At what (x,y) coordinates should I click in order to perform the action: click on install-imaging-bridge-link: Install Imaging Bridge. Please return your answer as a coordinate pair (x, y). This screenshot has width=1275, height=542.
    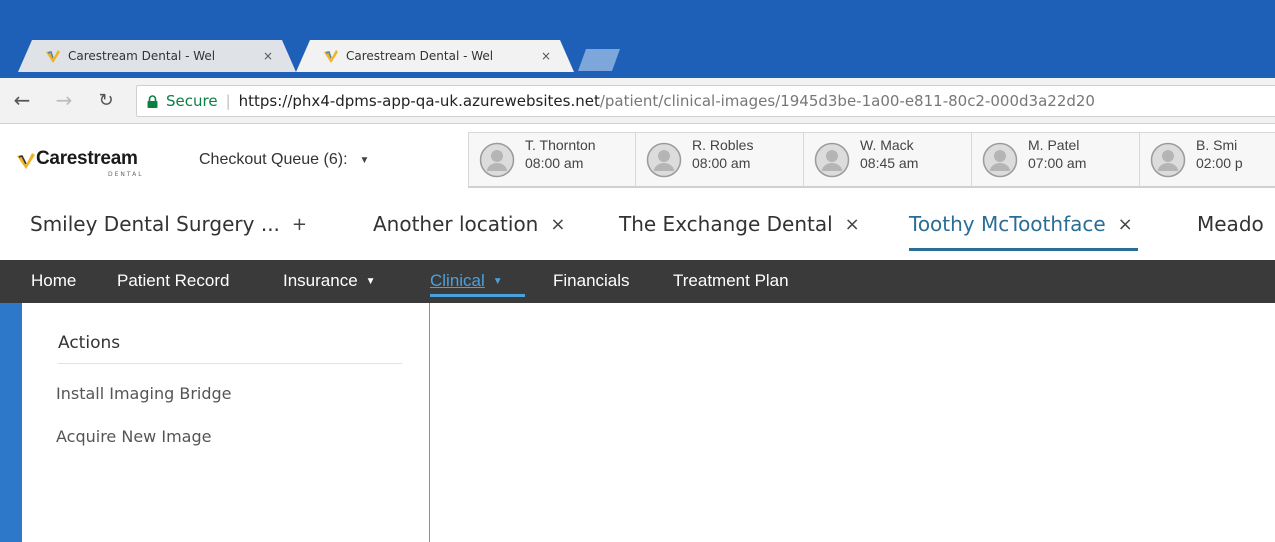
    Looking at the image, I should click on (144, 393).